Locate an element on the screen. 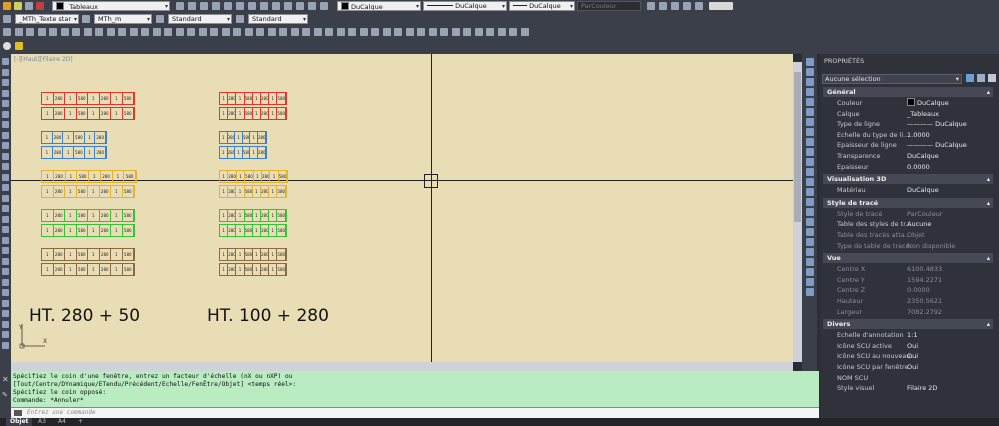  color-combo: DuCalque ▾ is located at coordinates (379, 6).